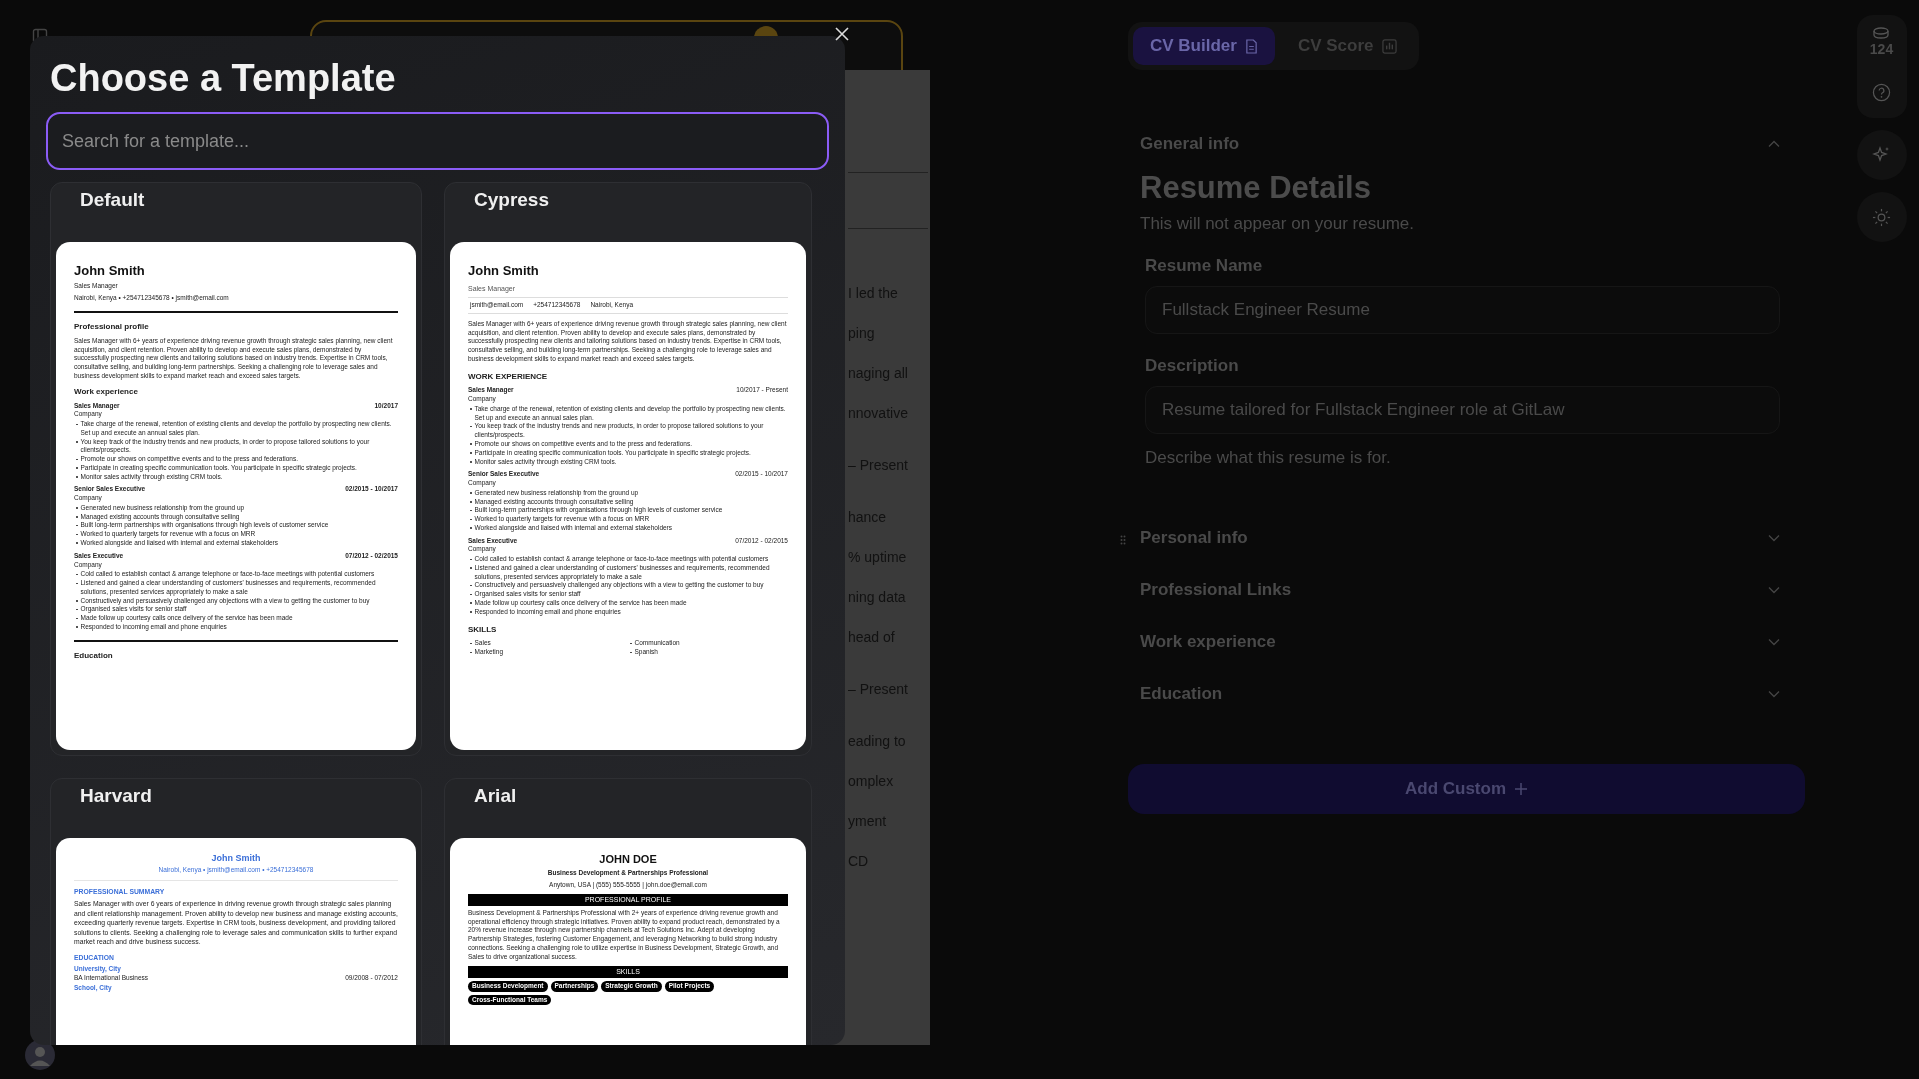 This screenshot has width=1919, height=1079. What do you see at coordinates (1881, 42) in the screenshot?
I see `credits-button: 124` at bounding box center [1881, 42].